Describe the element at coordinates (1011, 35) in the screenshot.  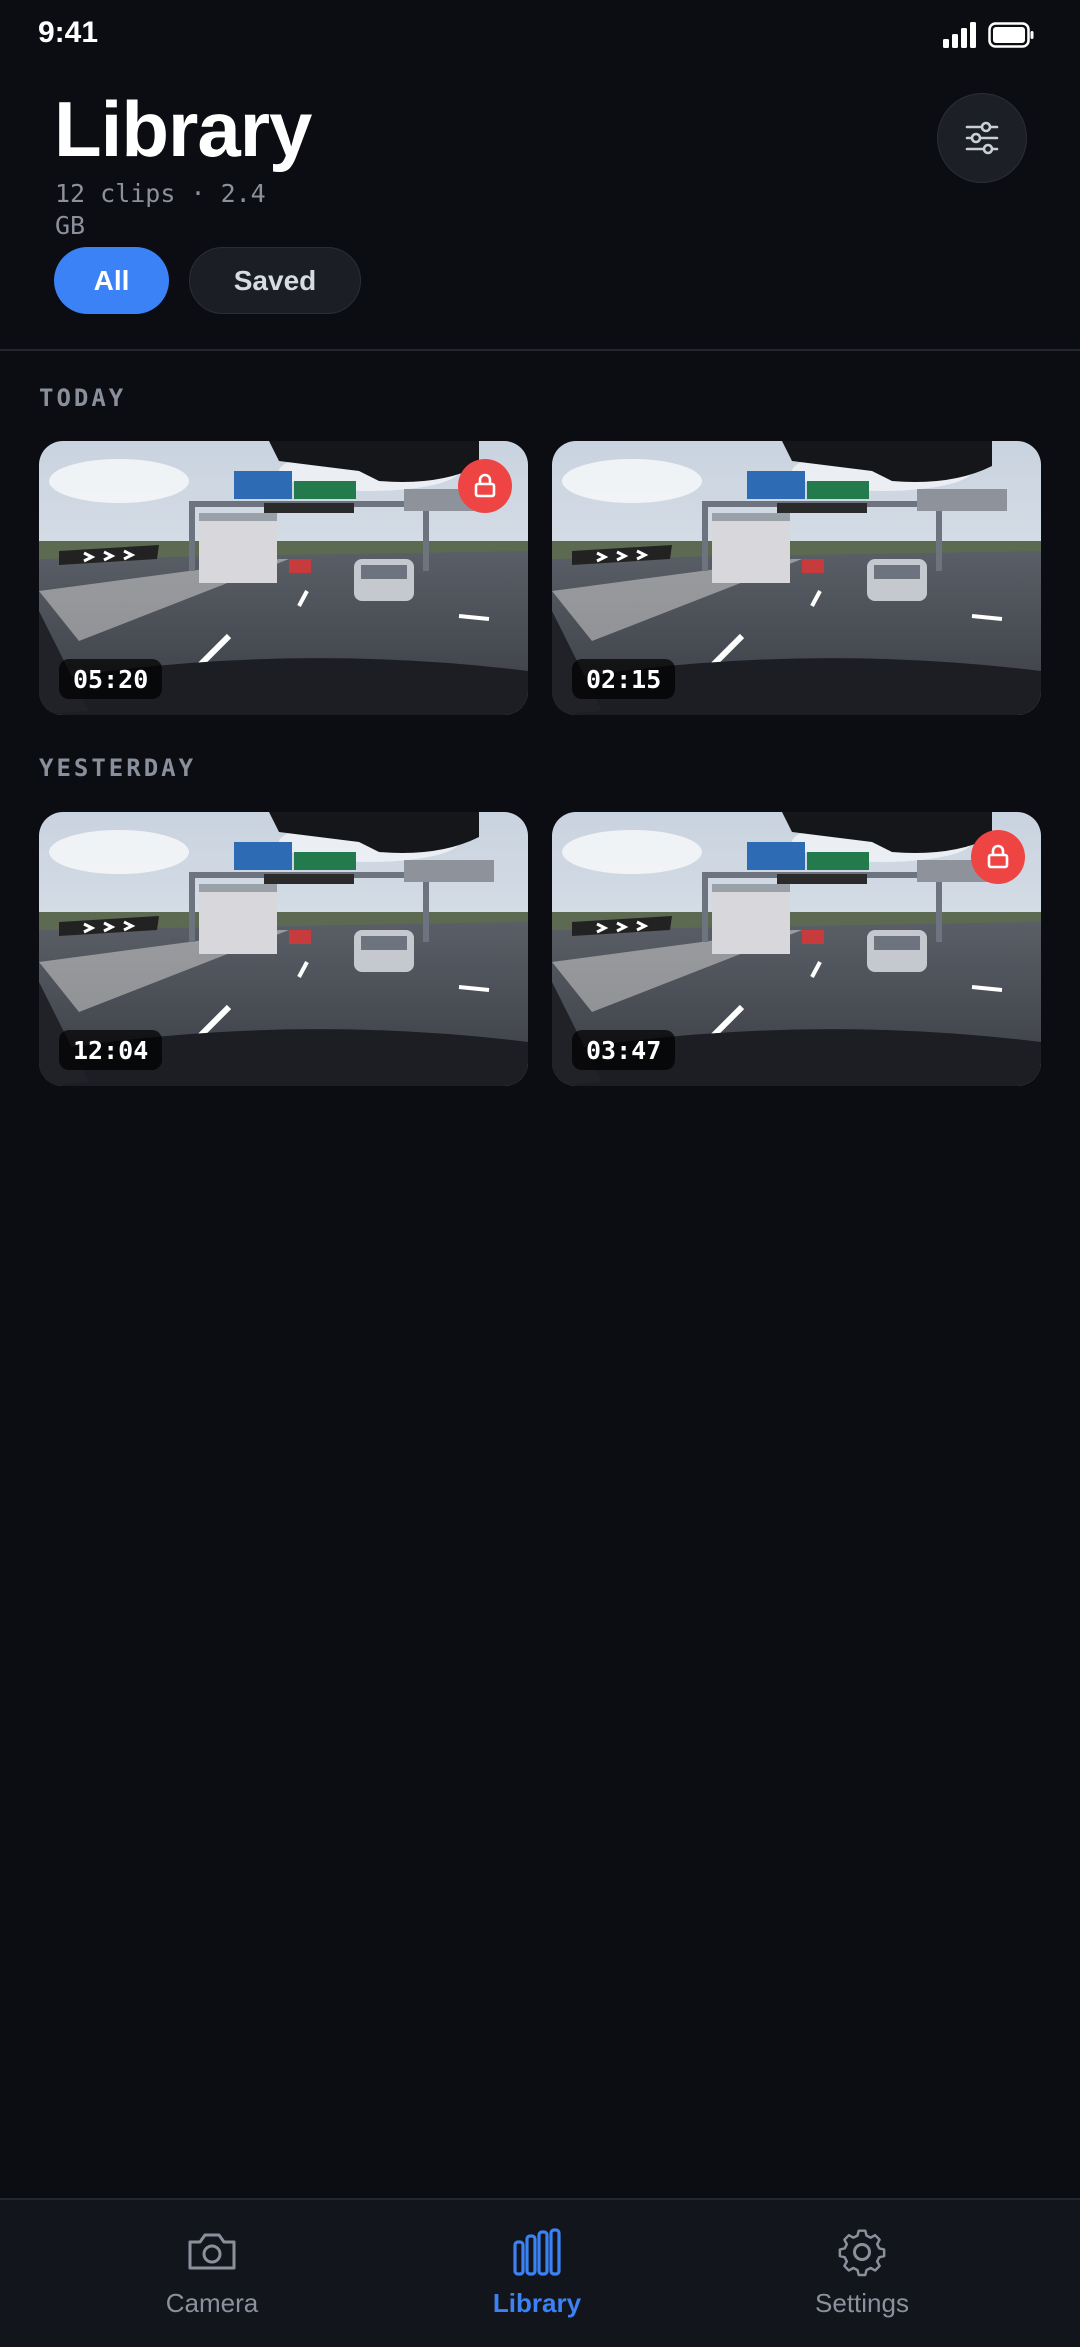
I see `battery-icon` at that location.